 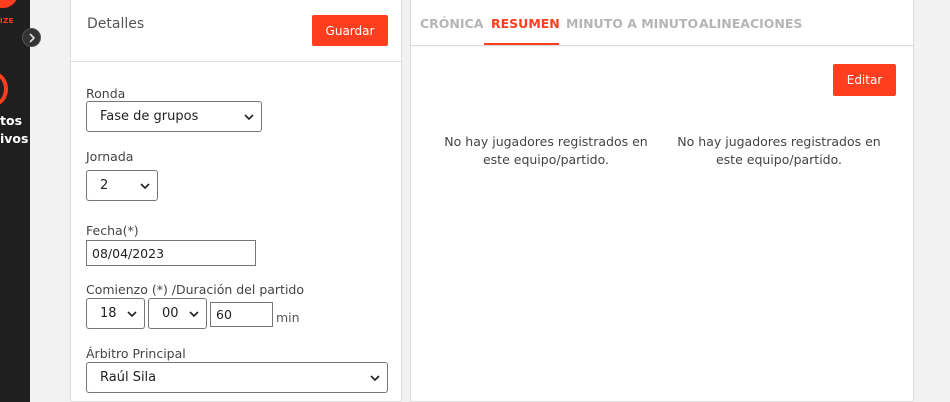 I want to click on sidebar: IZE tos ivos, so click(x=15, y=201).